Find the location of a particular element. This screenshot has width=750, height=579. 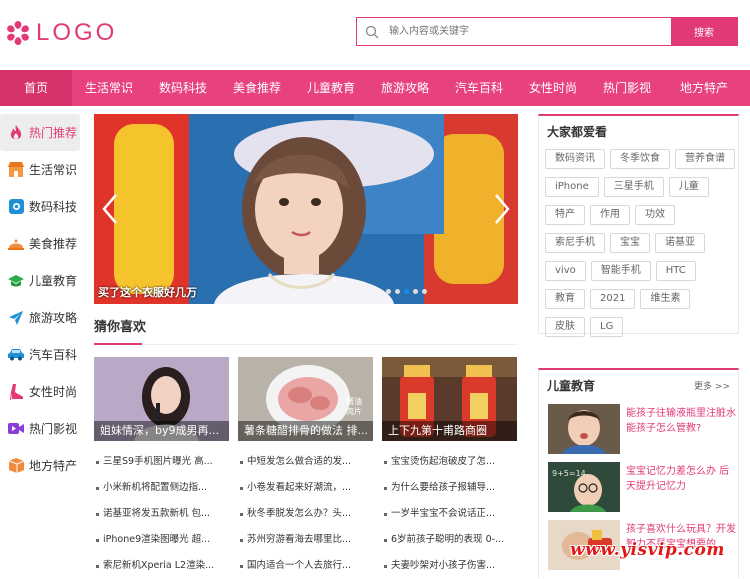

search-input is located at coordinates (529, 31).